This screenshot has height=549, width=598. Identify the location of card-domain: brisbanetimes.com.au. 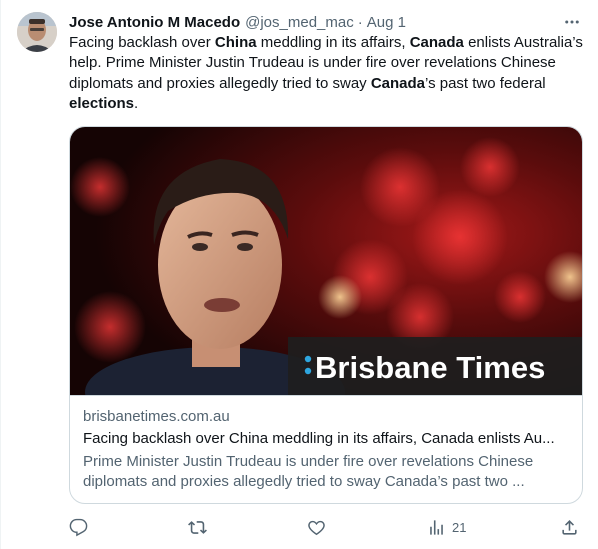
(156, 416).